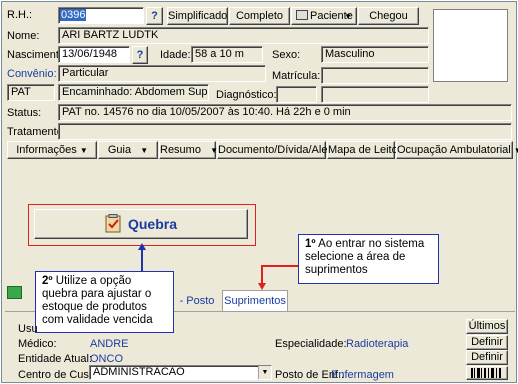 The width and height of the screenshot is (518, 384). Describe the element at coordinates (302, 15) in the screenshot. I see `printer-icon` at that location.